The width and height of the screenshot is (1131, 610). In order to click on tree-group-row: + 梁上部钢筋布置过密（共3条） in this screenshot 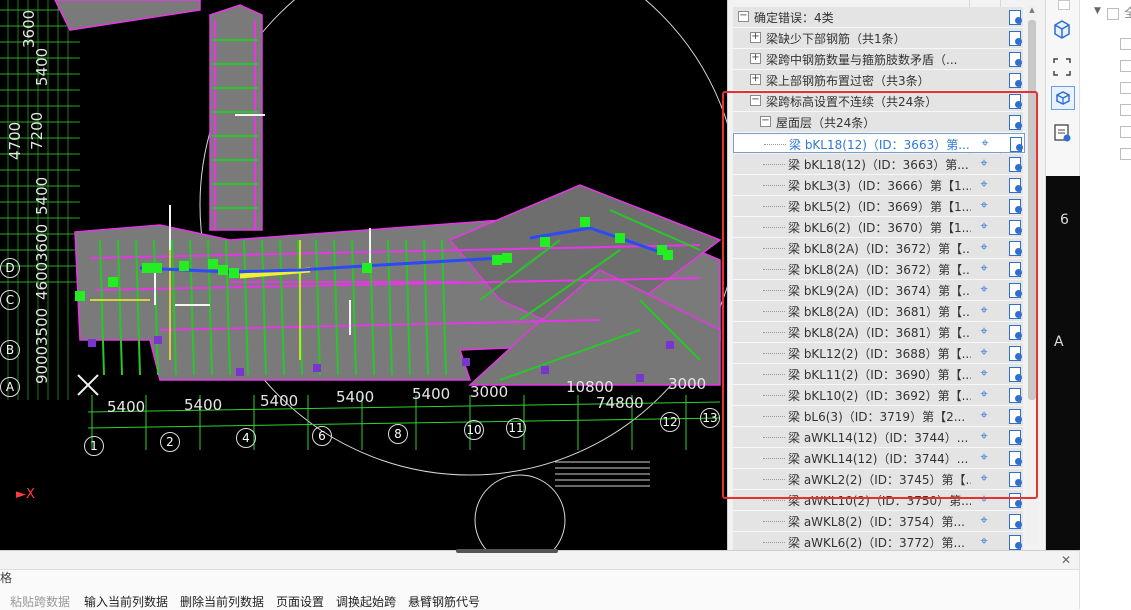, I will do `click(878, 80)`.